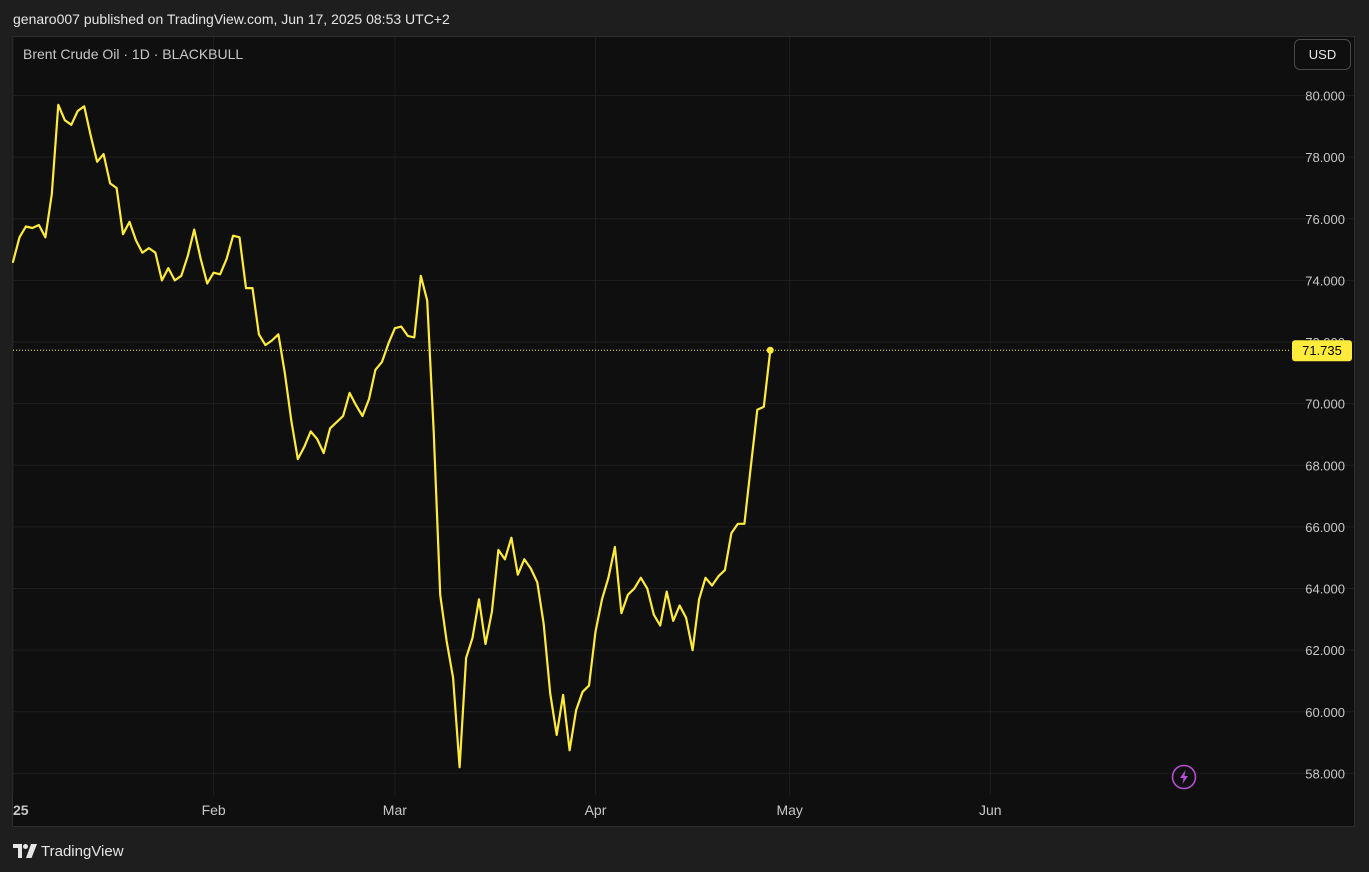 The height and width of the screenshot is (872, 1369). Describe the element at coordinates (1325, 280) in the screenshot. I see `y-tick-label: 74.000` at that location.